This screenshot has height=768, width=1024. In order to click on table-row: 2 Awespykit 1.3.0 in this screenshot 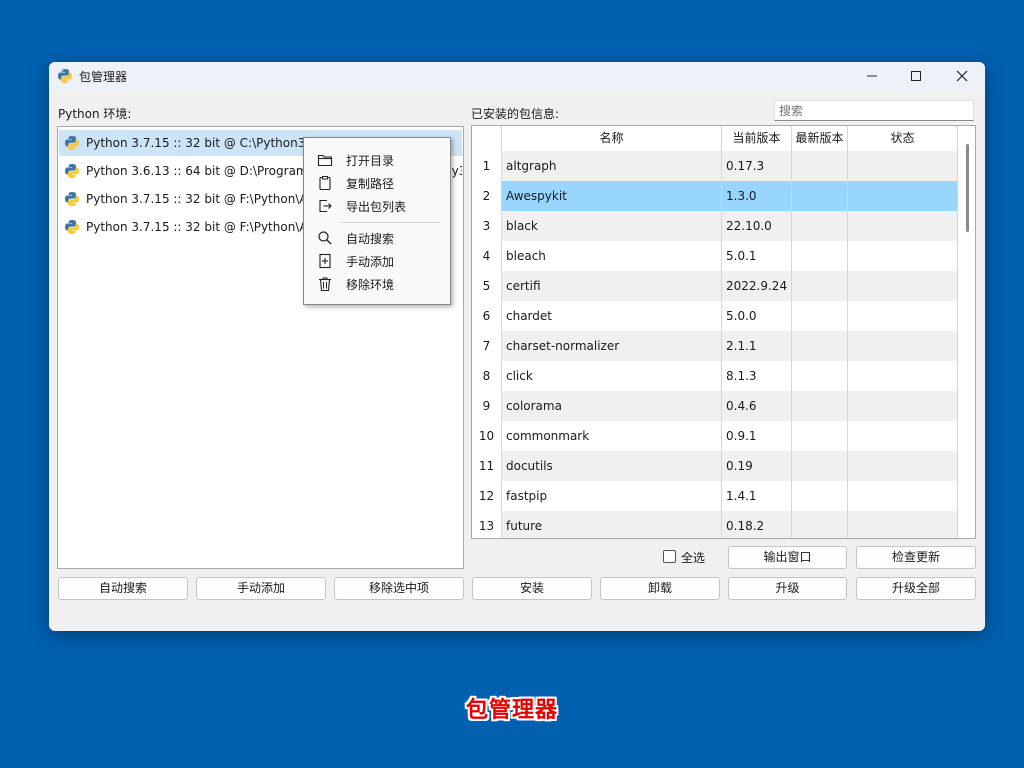, I will do `click(715, 196)`.